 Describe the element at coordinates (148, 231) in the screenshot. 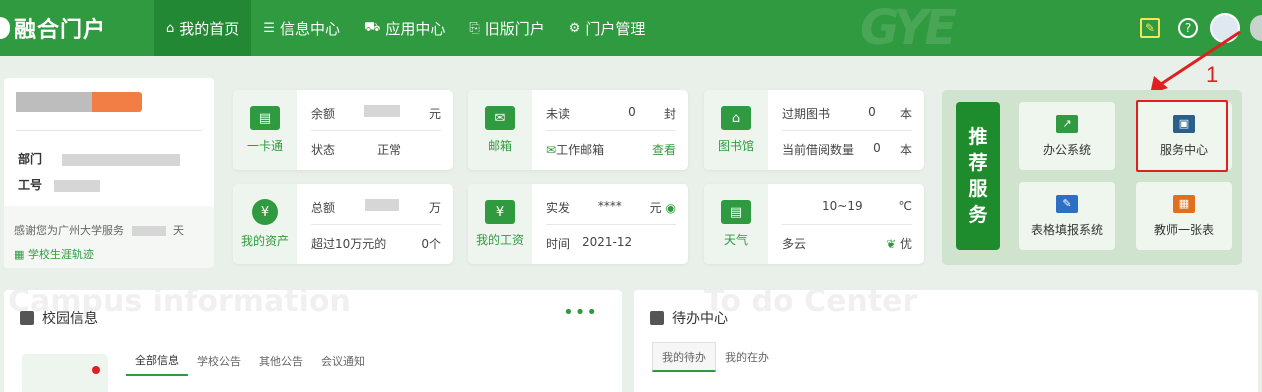

I see `service-days-redacted` at that location.